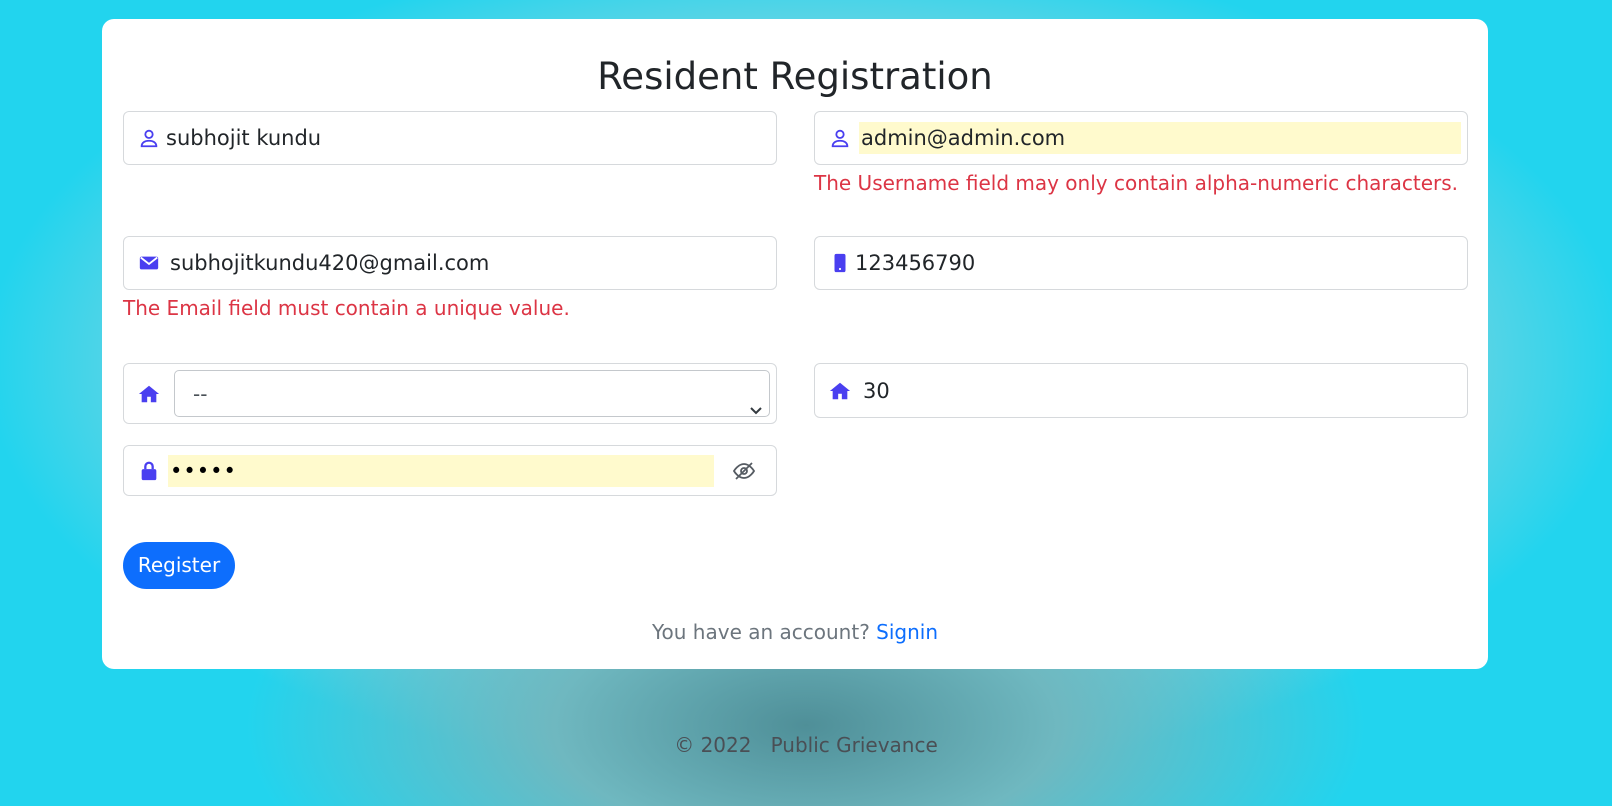  What do you see at coordinates (149, 263) in the screenshot?
I see `envelope-icon` at bounding box center [149, 263].